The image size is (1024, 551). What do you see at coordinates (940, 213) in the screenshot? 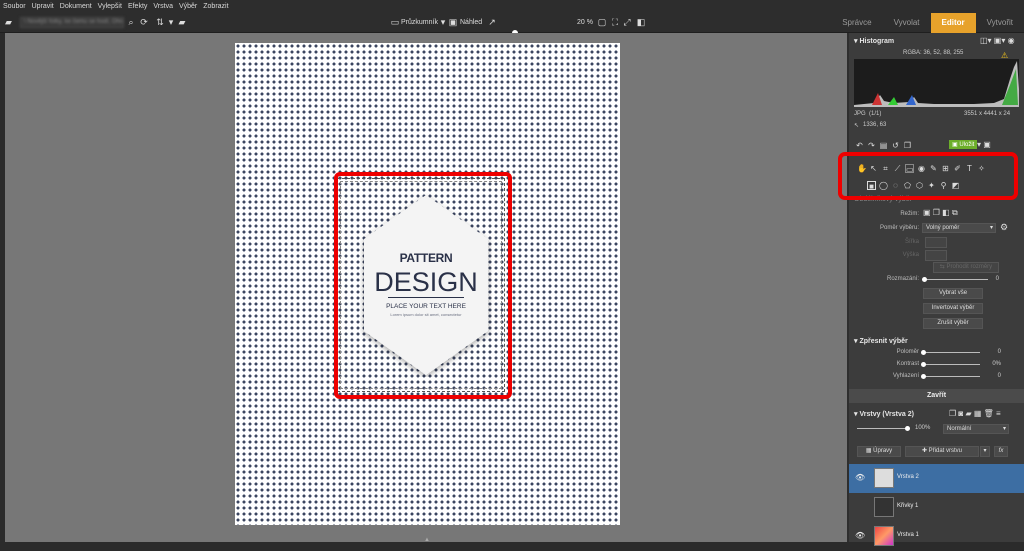
I see `mode-buttons: ▣ ❐ ◧ ⧉` at bounding box center [940, 213].